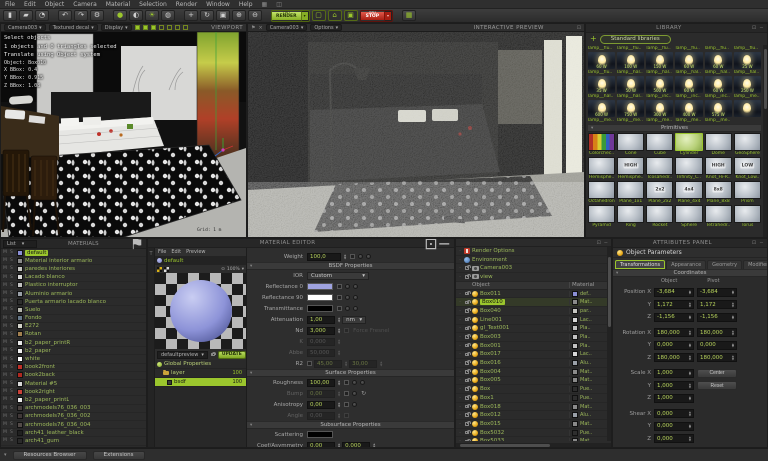 This screenshot has width=768, height=461. I want to click on minimize-icon: −, so click(761, 28).